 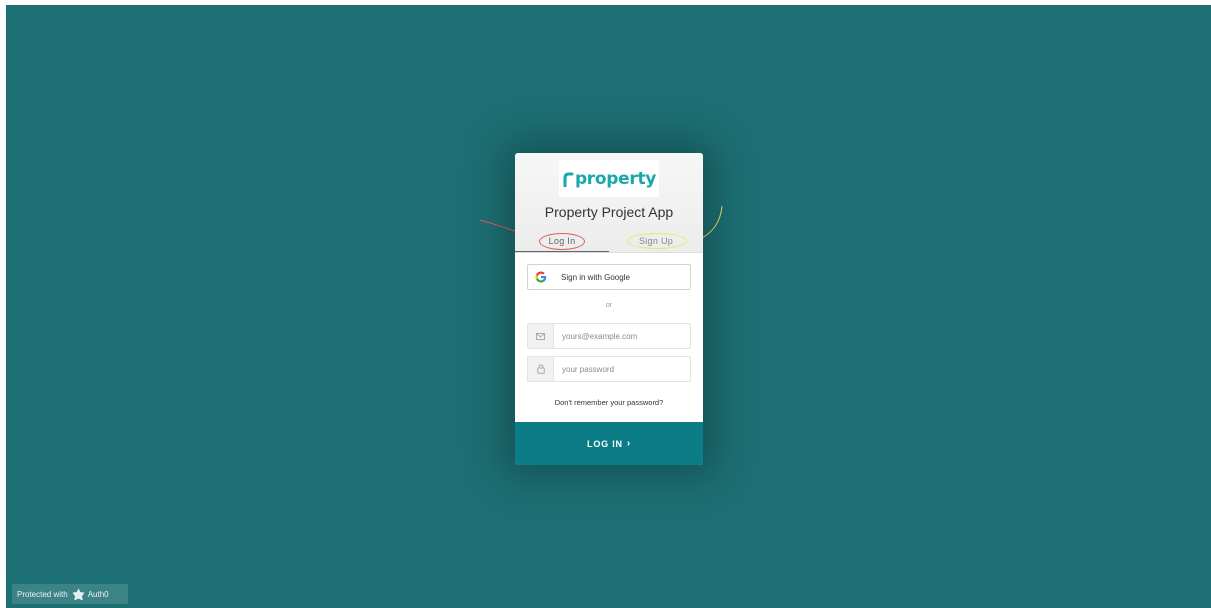 I want to click on login-submit-label: LOG IN, so click(x=605, y=443).